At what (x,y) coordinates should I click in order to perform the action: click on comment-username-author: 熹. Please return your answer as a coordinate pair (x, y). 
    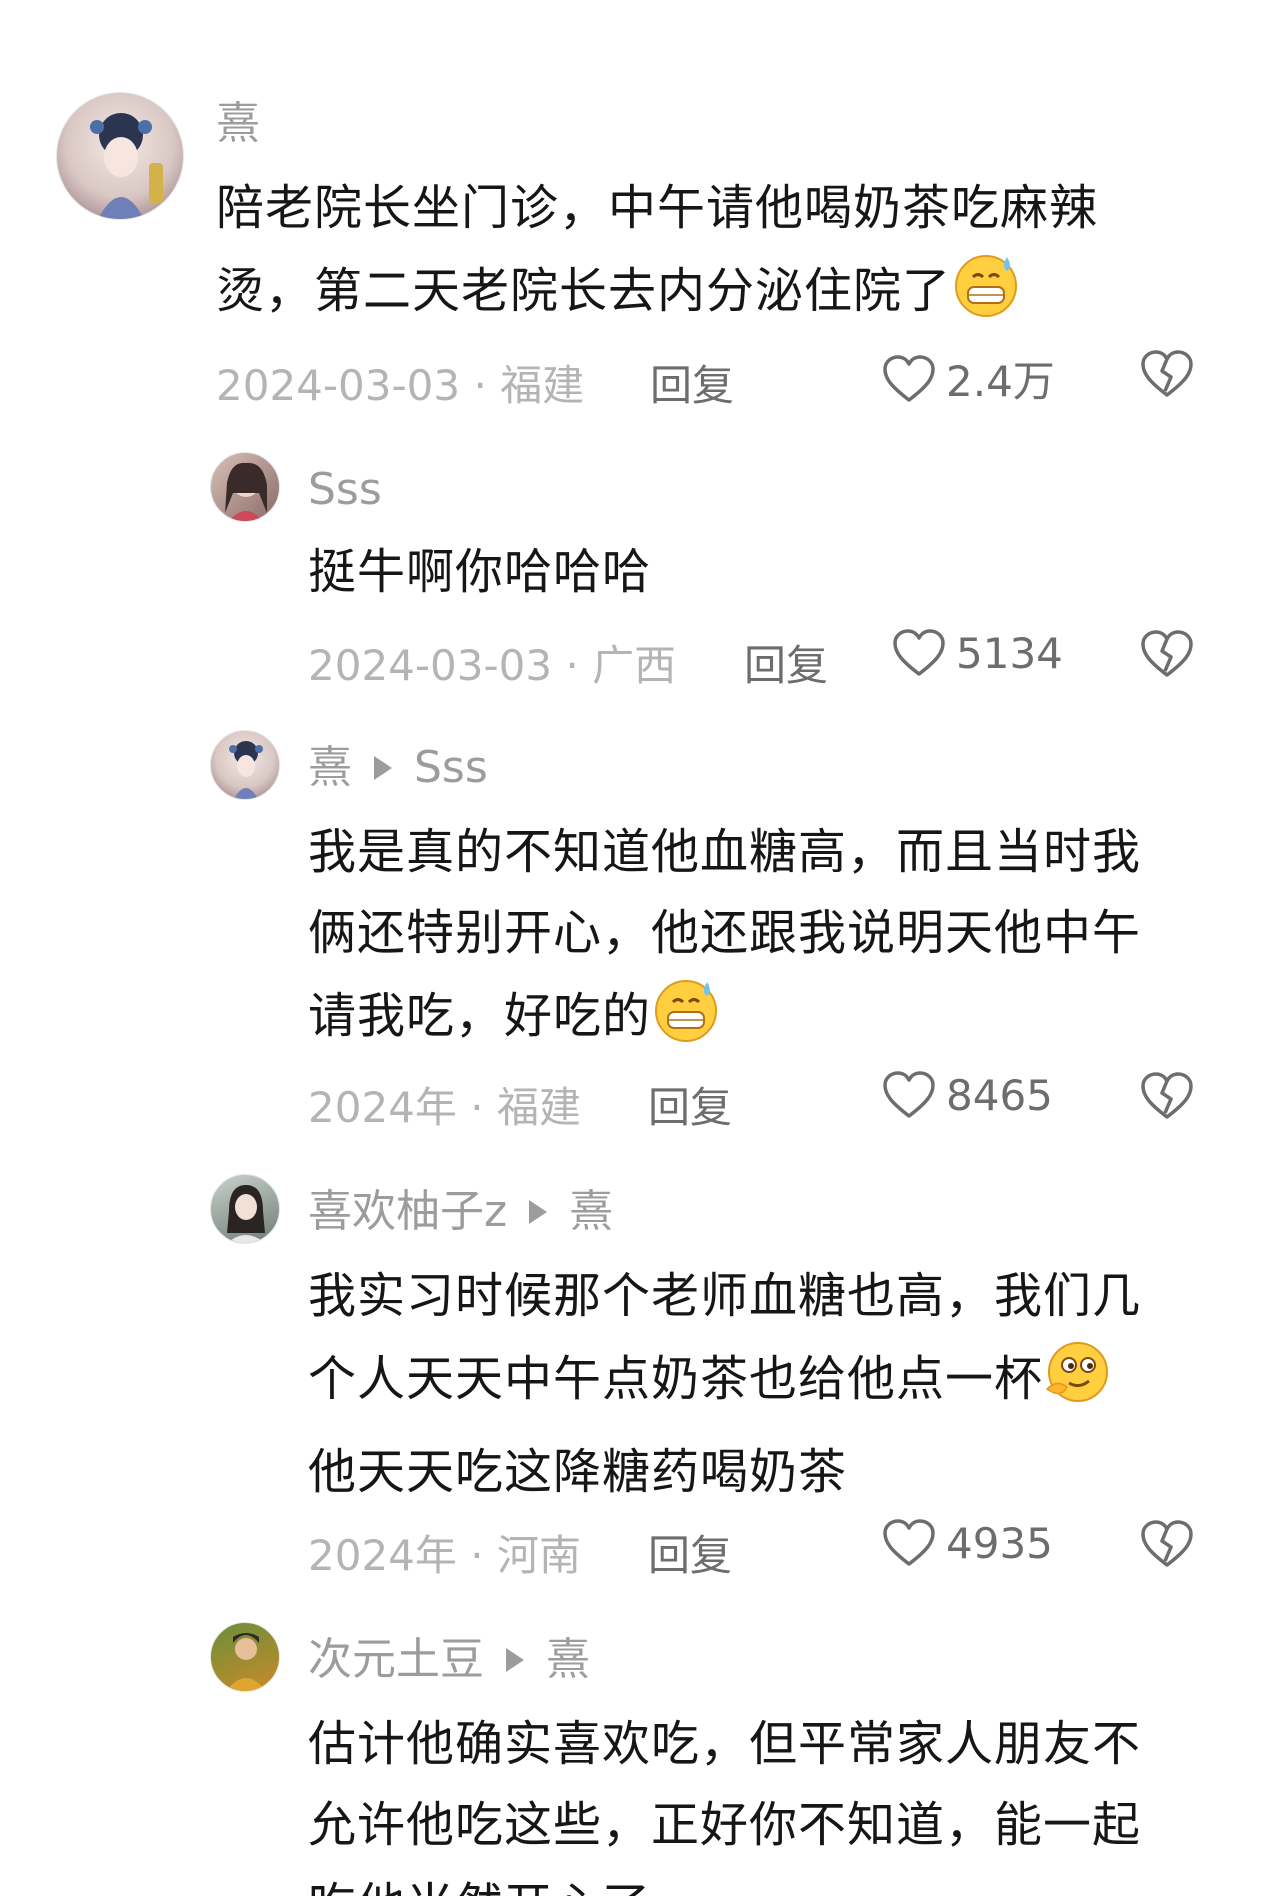
    Looking at the image, I should click on (330, 767).